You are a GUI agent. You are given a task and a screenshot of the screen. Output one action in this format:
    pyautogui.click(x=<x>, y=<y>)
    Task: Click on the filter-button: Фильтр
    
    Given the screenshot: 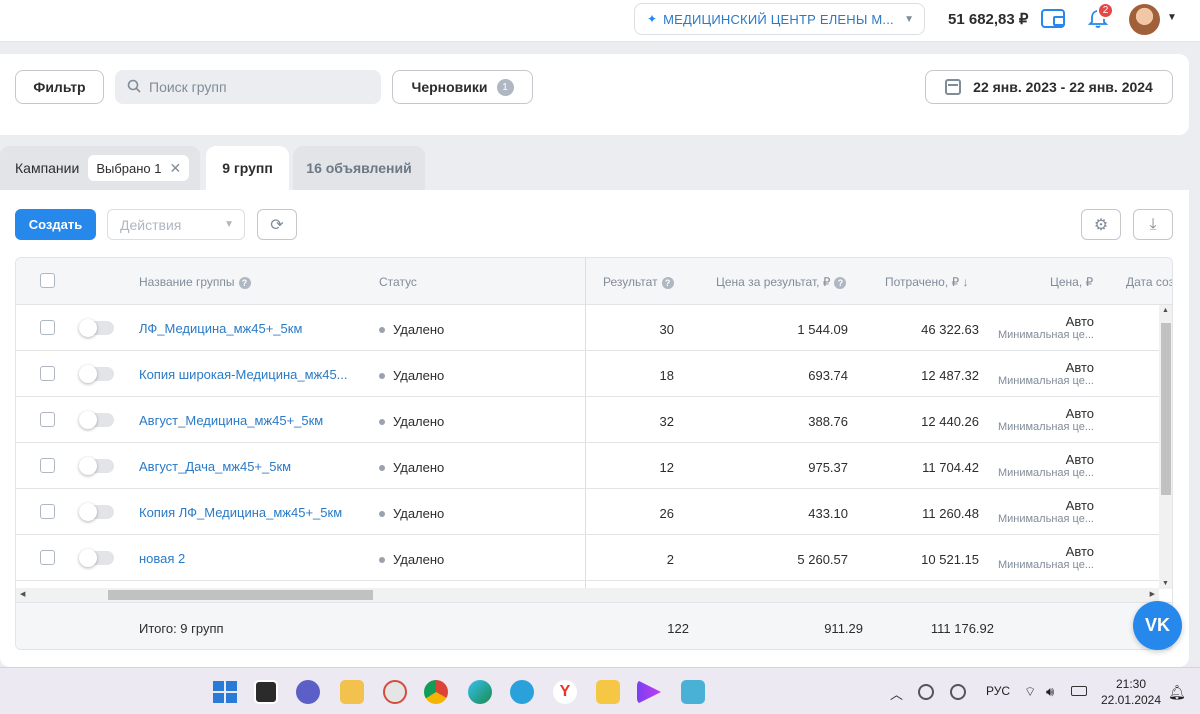 What is the action you would take?
    pyautogui.click(x=59, y=87)
    